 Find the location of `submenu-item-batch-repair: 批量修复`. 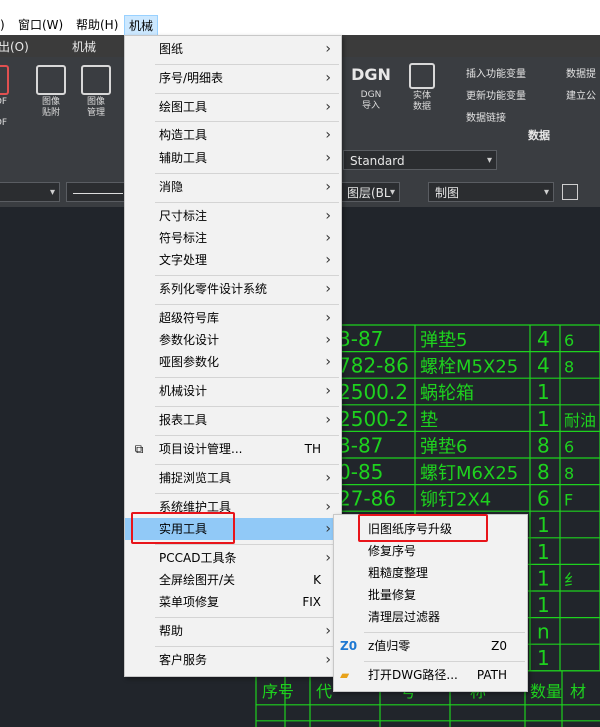

submenu-item-batch-repair: 批量修复 is located at coordinates (430, 595).